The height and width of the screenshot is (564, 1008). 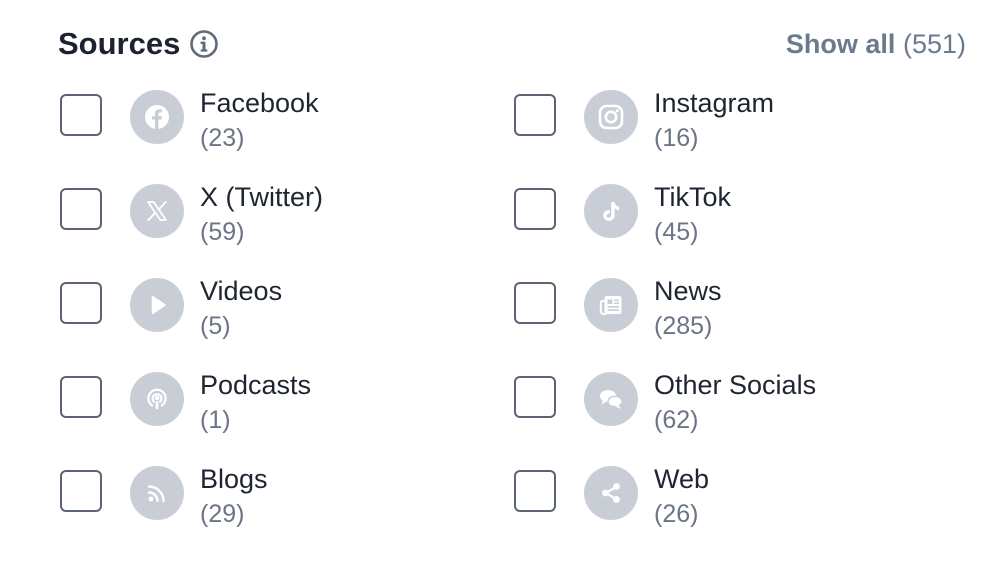 What do you see at coordinates (259, 103) in the screenshot?
I see `source-label: Facebook` at bounding box center [259, 103].